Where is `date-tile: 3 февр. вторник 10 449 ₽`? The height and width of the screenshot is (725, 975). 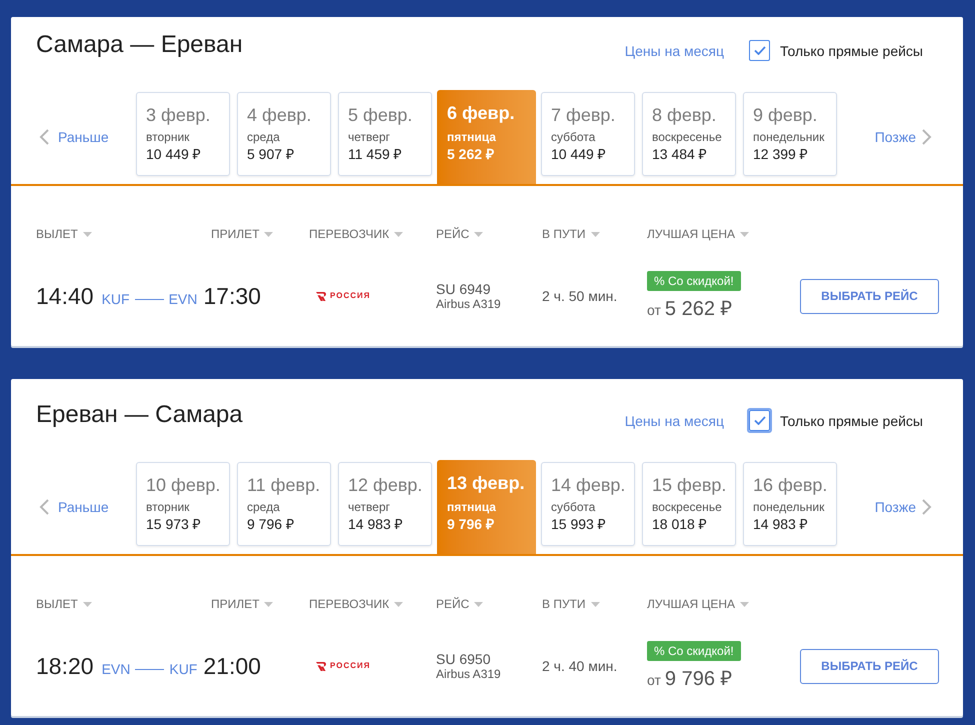 date-tile: 3 февр. вторник 10 449 ₽ is located at coordinates (183, 134).